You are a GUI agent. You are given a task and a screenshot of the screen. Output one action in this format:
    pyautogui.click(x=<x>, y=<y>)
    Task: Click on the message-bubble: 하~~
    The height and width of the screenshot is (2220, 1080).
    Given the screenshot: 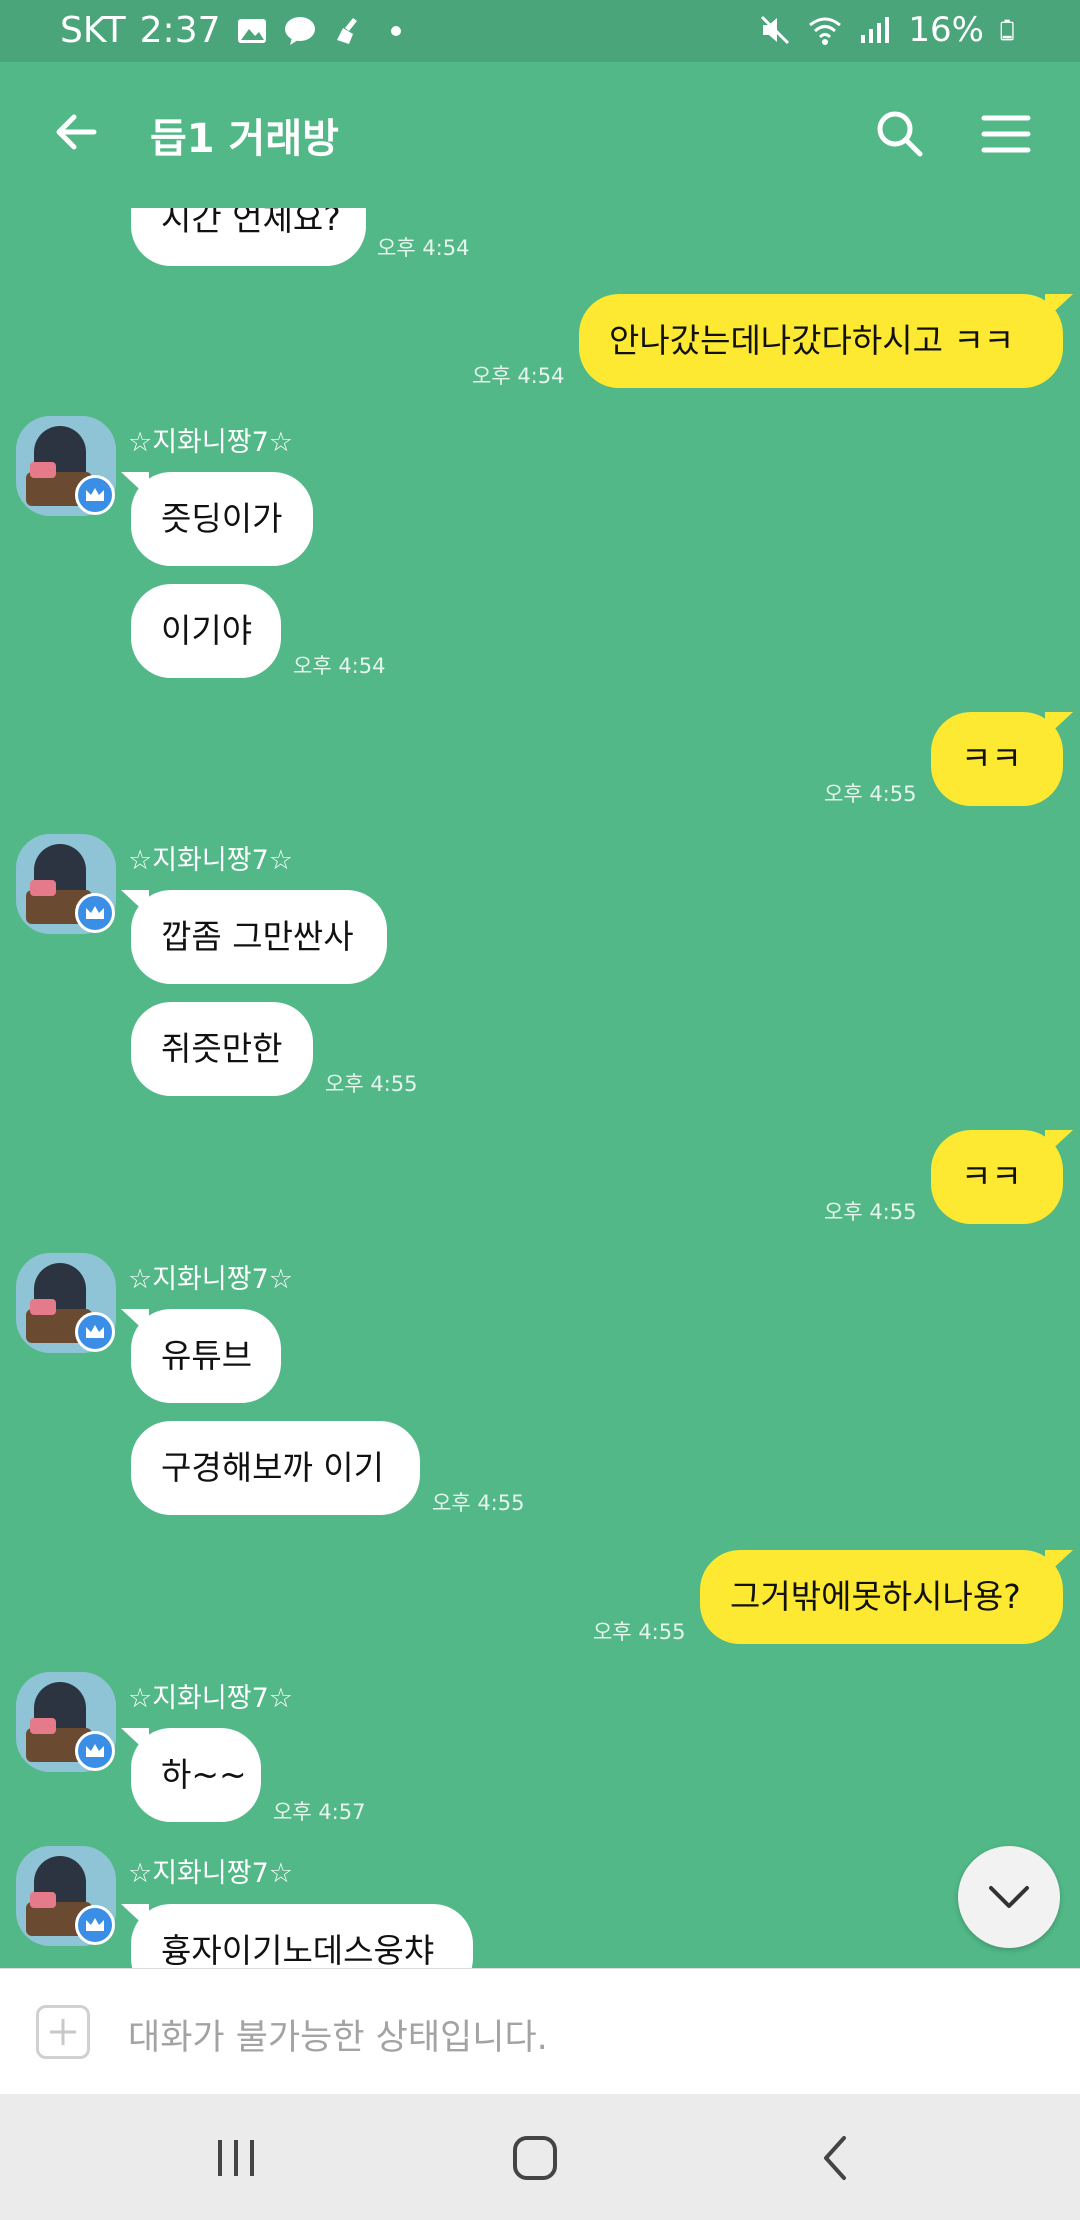 What is the action you would take?
    pyautogui.click(x=196, y=1775)
    